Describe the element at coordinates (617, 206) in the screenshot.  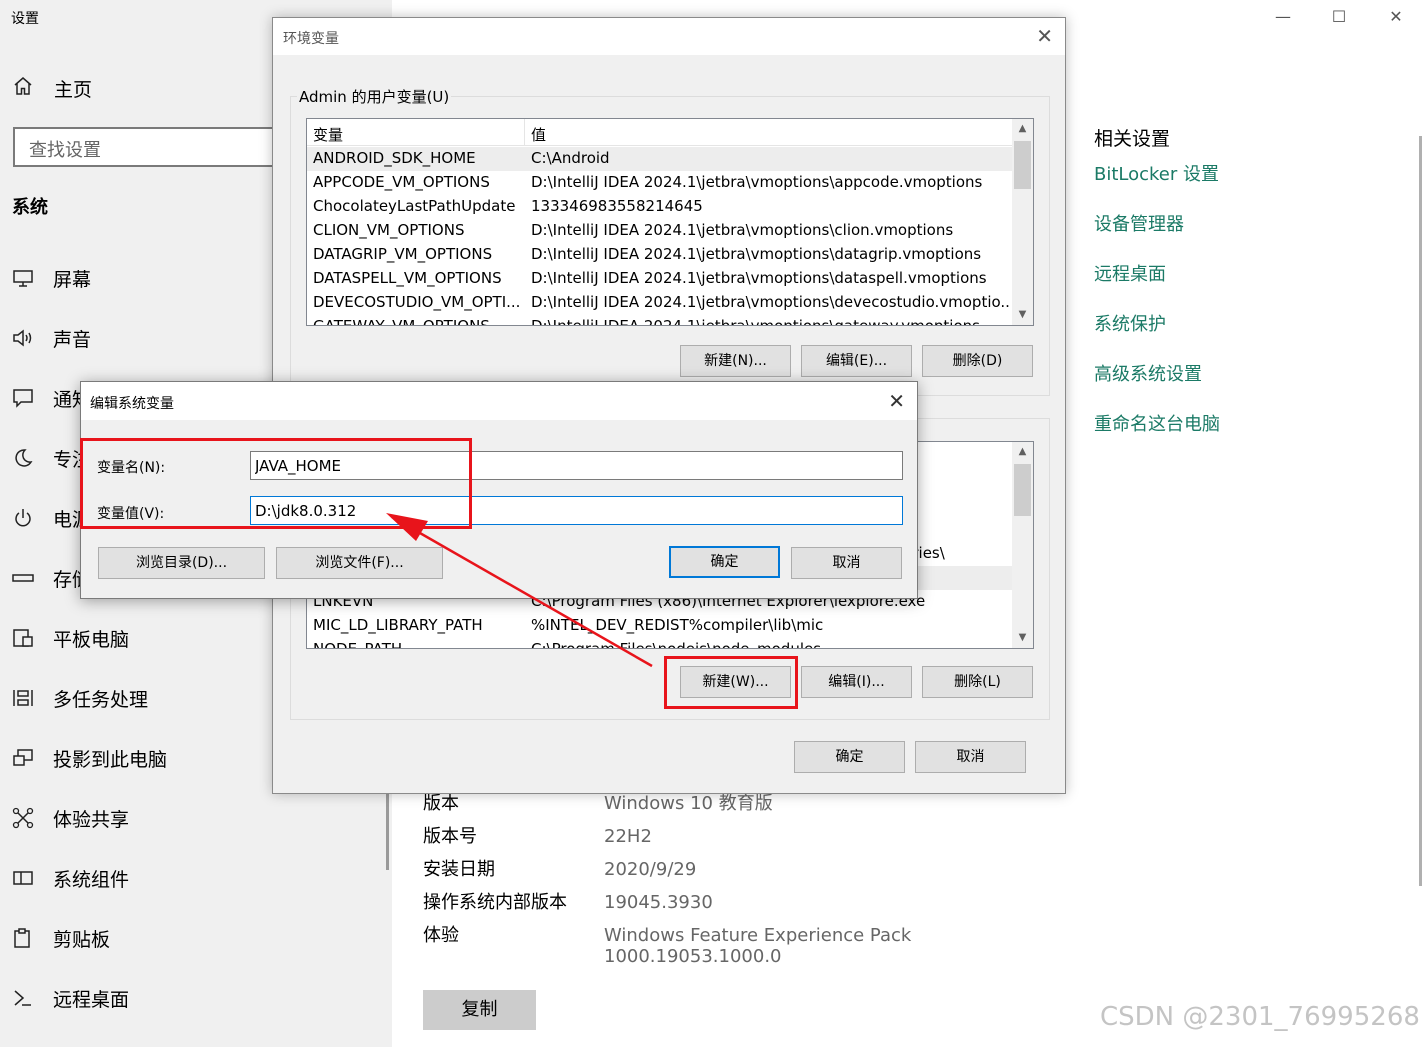
I see `var-value: 133346983558214645` at that location.